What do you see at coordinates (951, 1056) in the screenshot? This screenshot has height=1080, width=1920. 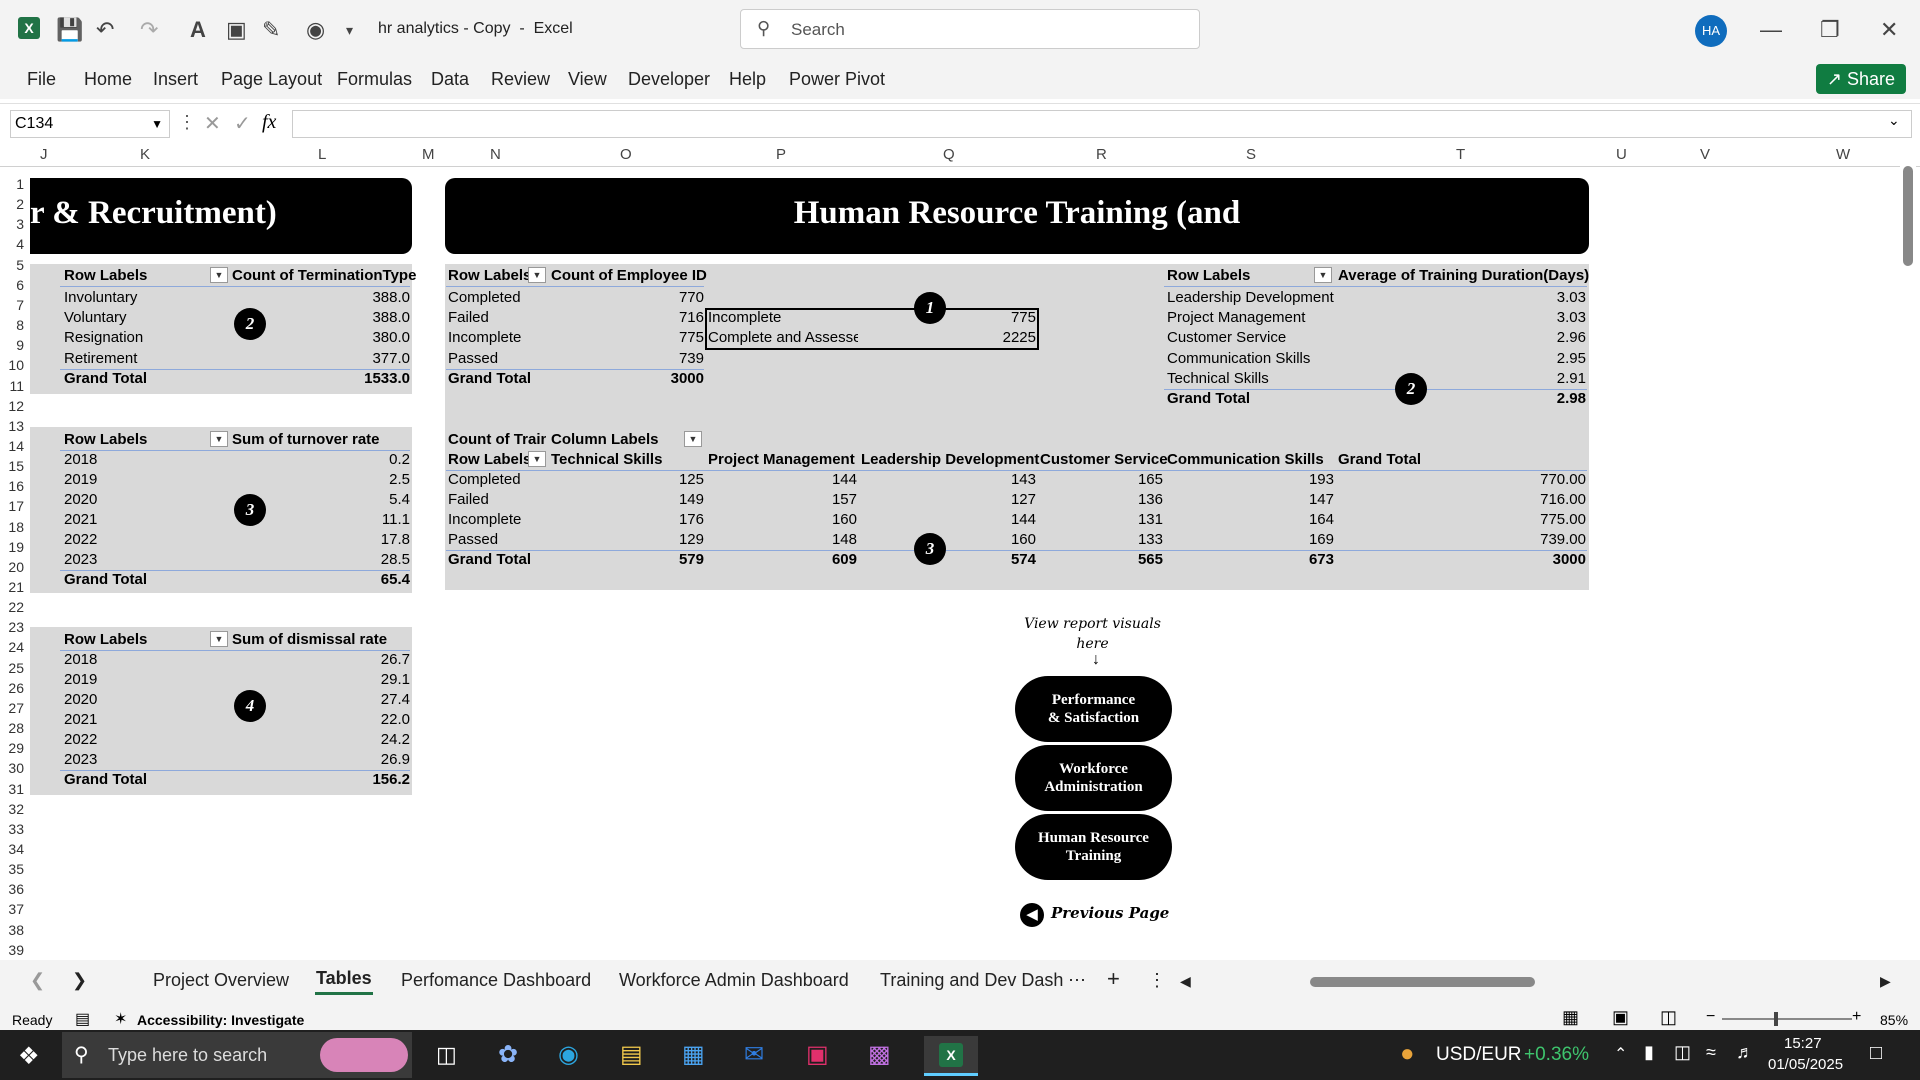 I see `excel-taskbar-icon: X` at bounding box center [951, 1056].